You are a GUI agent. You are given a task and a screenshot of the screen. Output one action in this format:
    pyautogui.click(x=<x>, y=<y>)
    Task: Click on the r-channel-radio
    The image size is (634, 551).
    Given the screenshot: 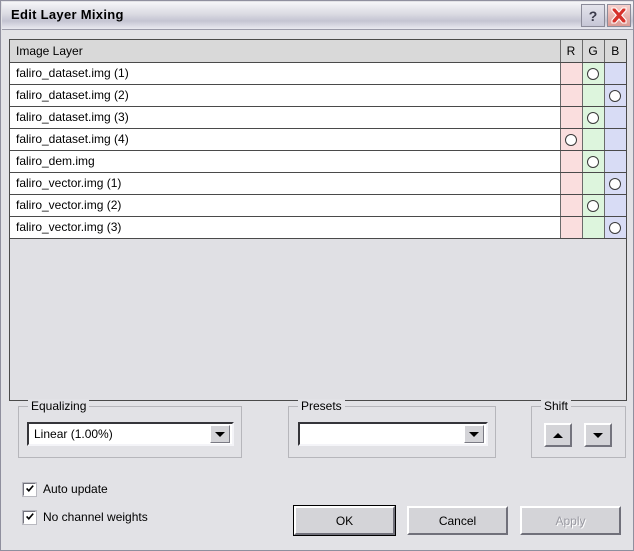 What is the action you would take?
    pyautogui.click(x=571, y=139)
    